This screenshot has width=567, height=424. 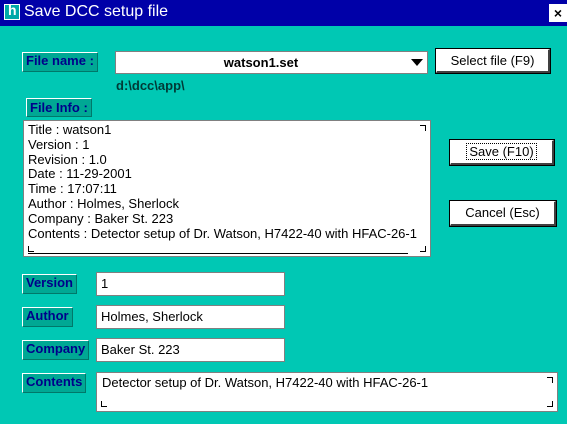 What do you see at coordinates (190, 317) in the screenshot?
I see `author-field: Holmes, Sherlock` at bounding box center [190, 317].